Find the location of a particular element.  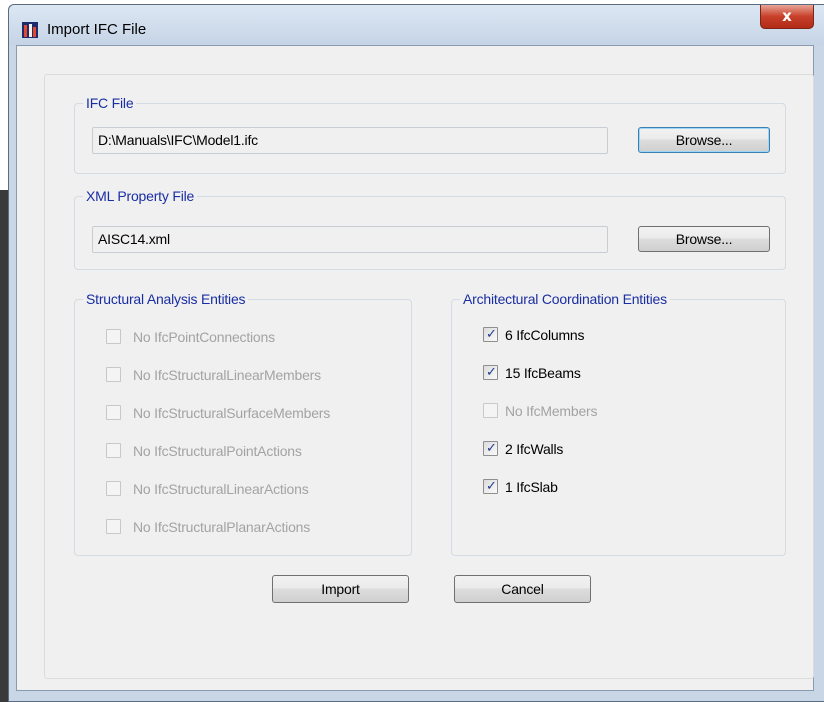

close-icon: x is located at coordinates (787, 16).